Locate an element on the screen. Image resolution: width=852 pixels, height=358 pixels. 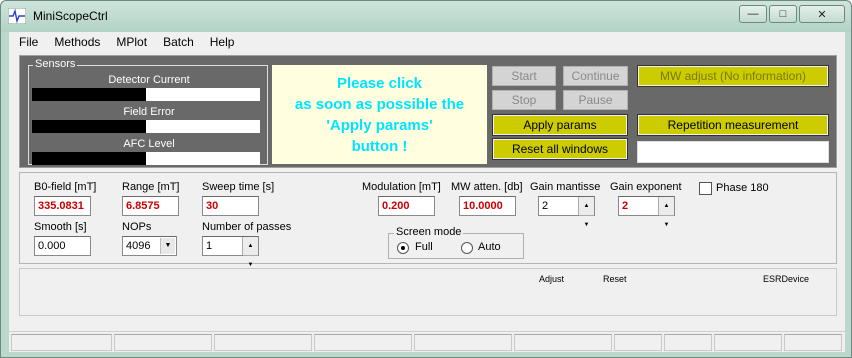
passes-label: Number of passes is located at coordinates (247, 227).